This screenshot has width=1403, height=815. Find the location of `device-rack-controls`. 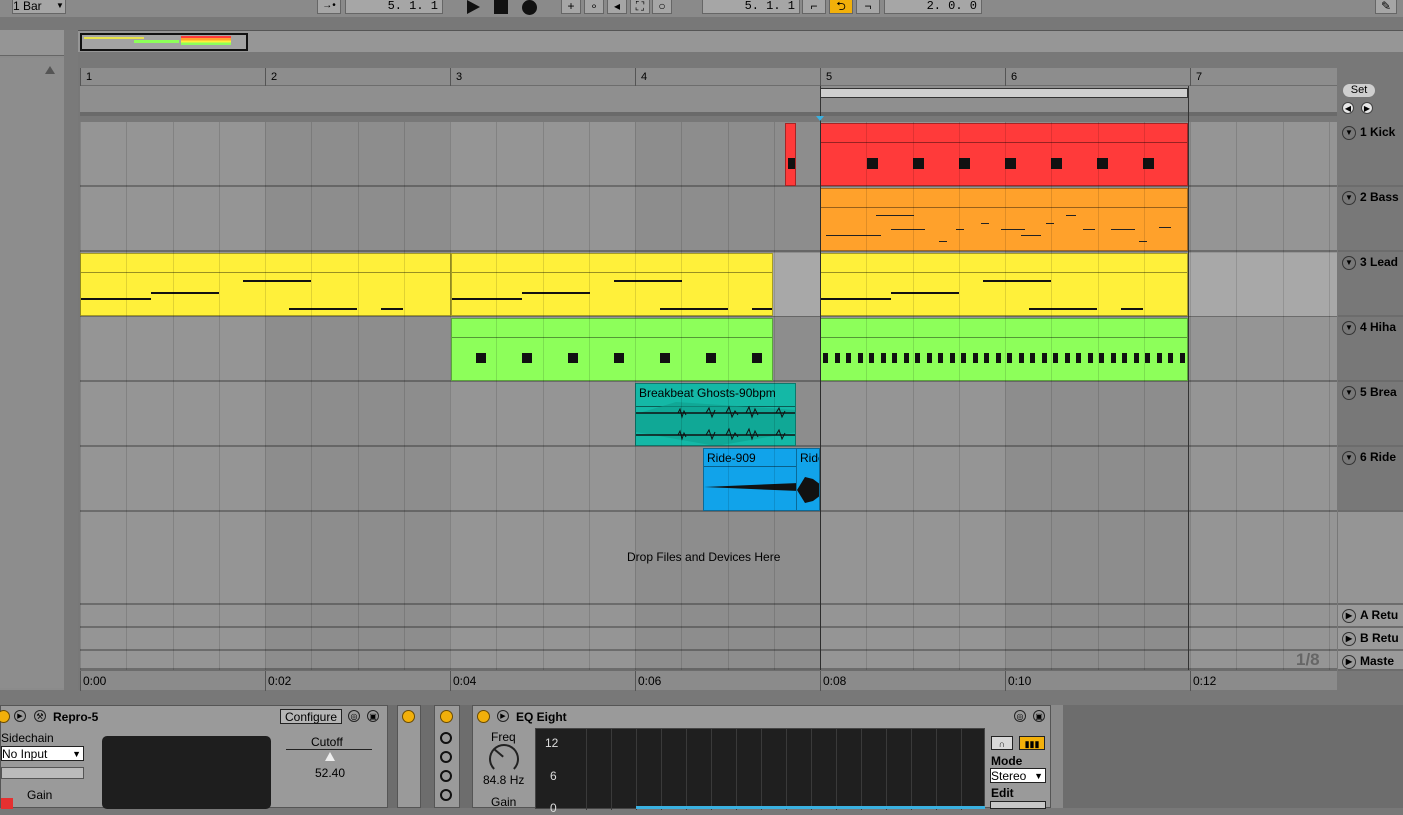

device-rack-controls is located at coordinates (447, 756).